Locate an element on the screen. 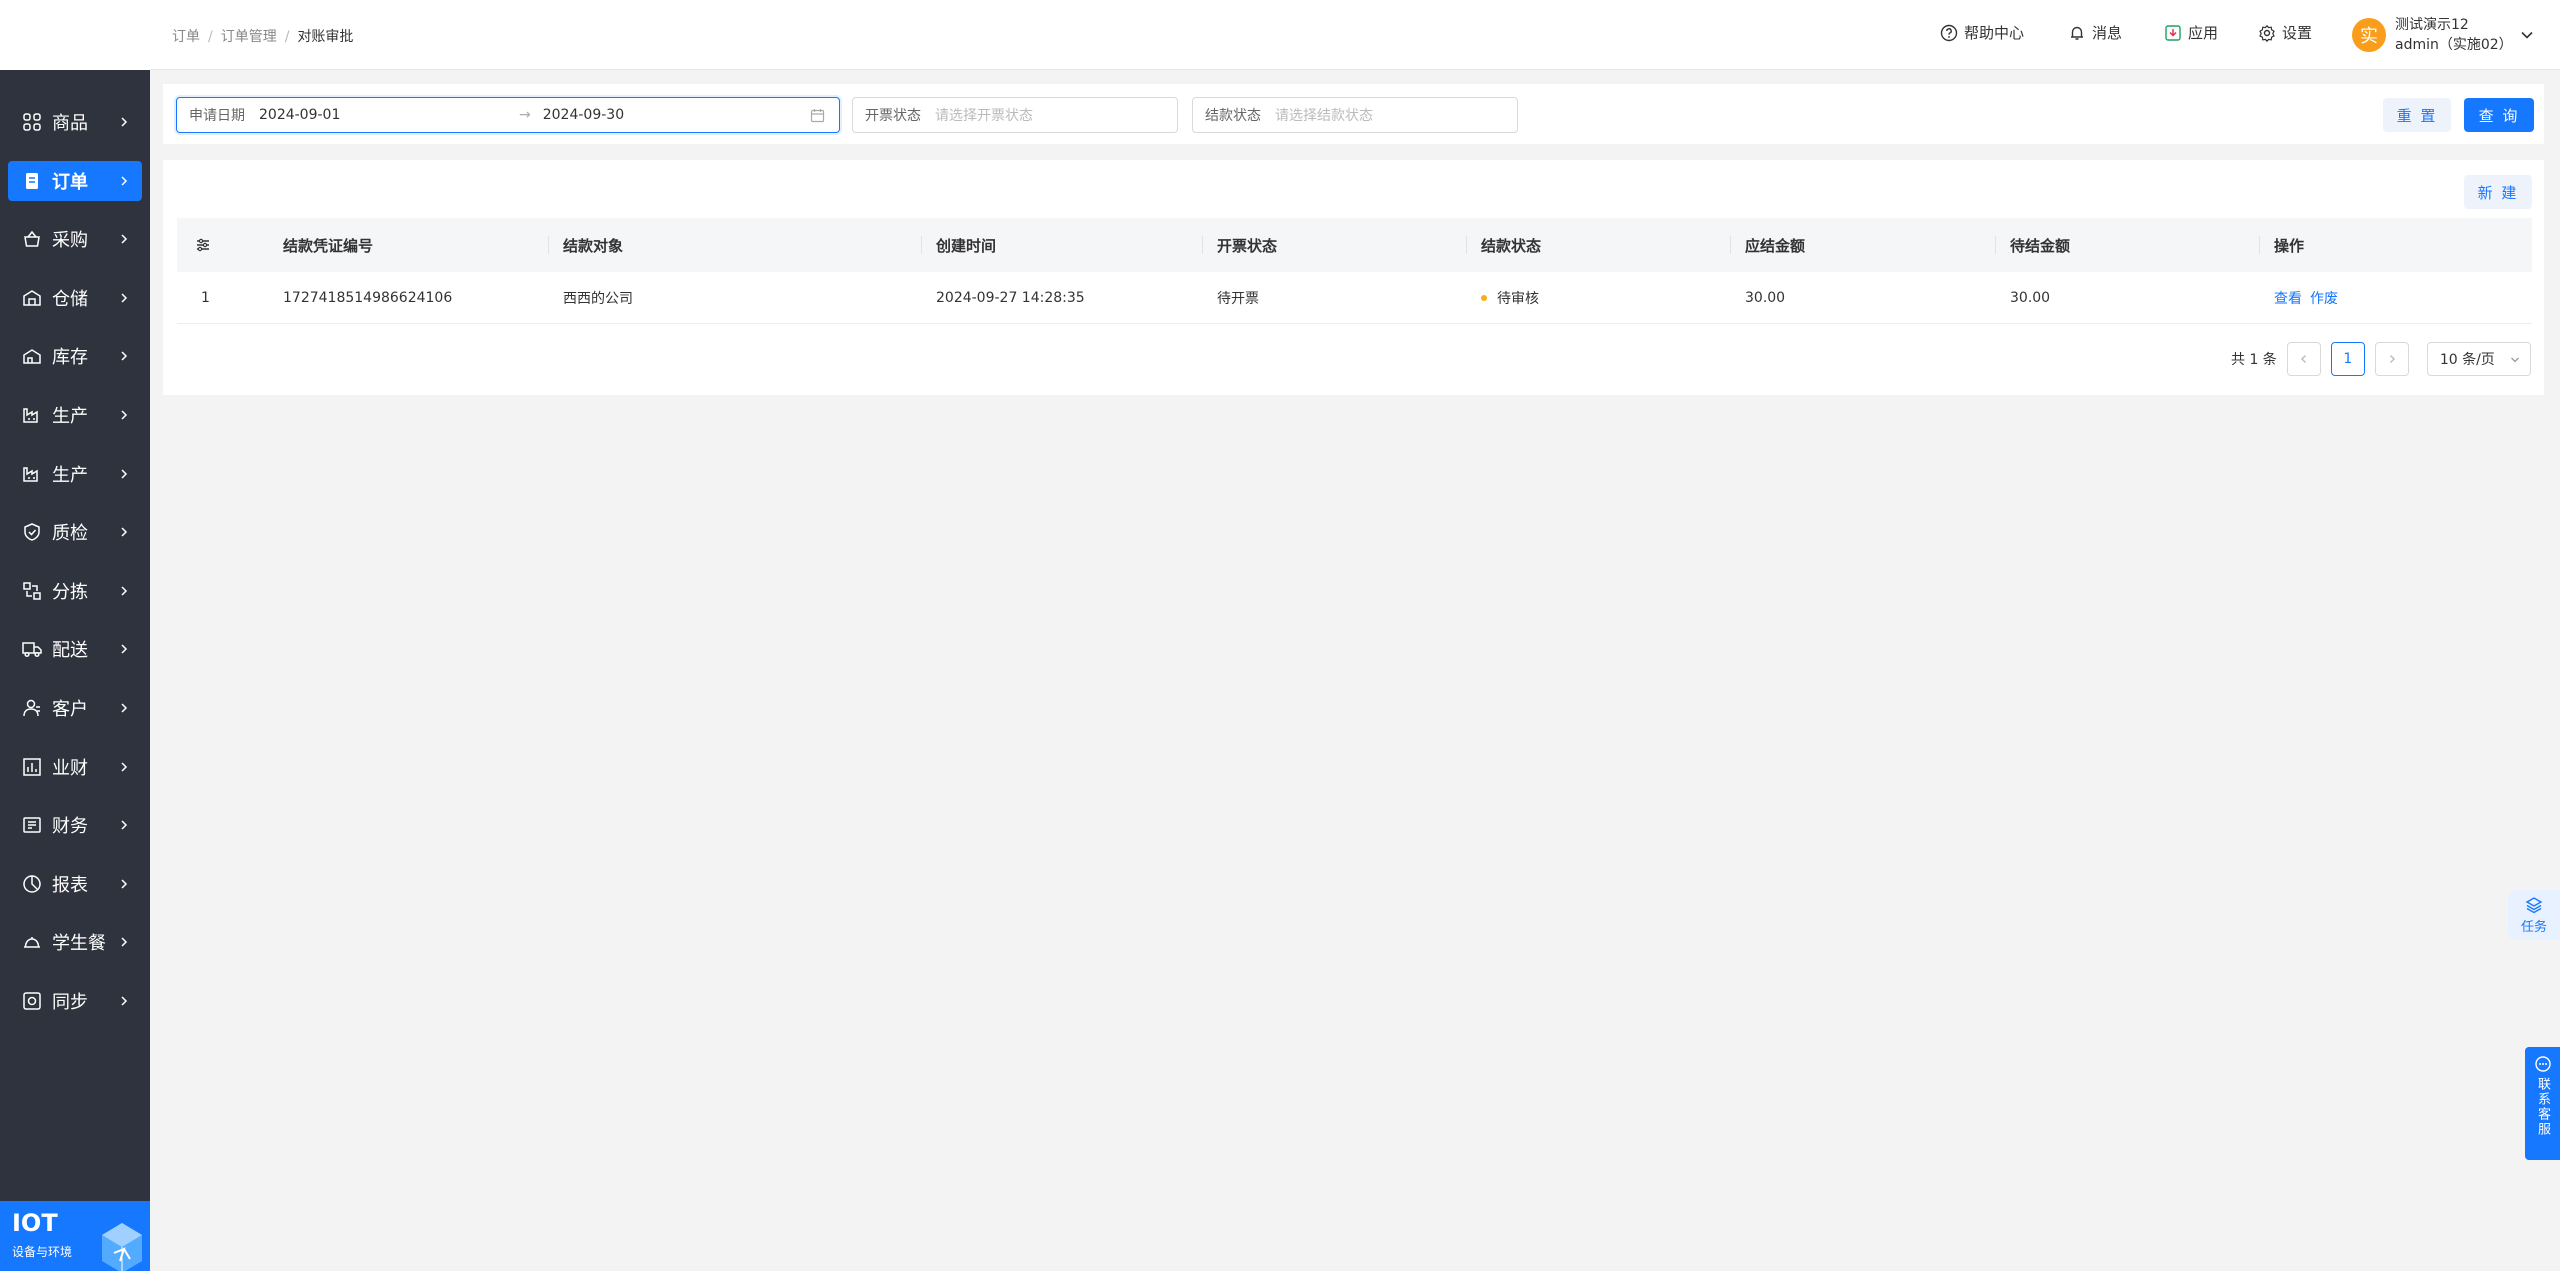 The height and width of the screenshot is (1271, 2560). col-due-amount: 应结金额 is located at coordinates (1767, 245).